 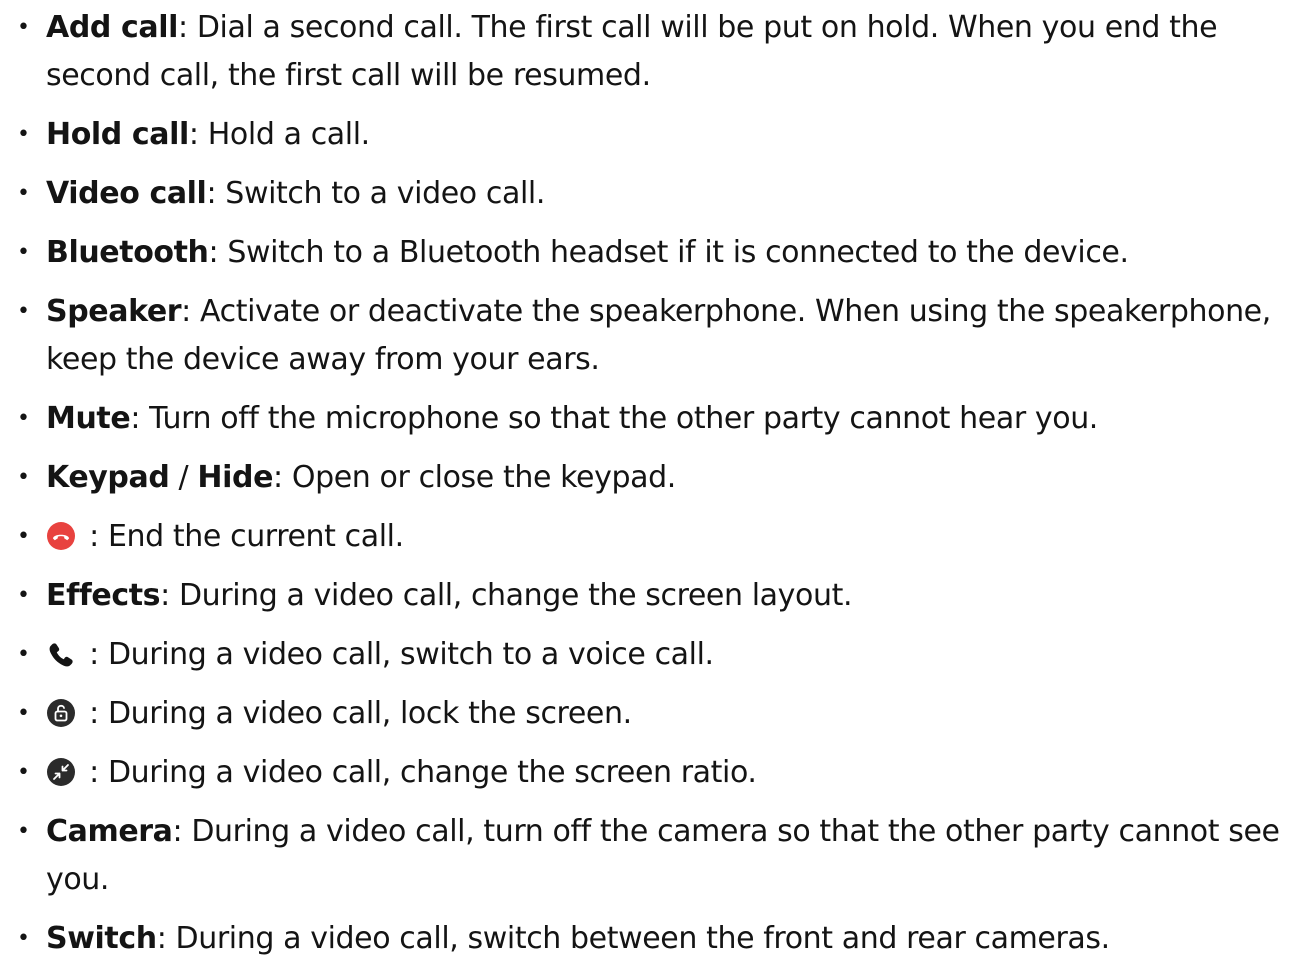 I want to click on phone-icon, so click(x=61, y=654).